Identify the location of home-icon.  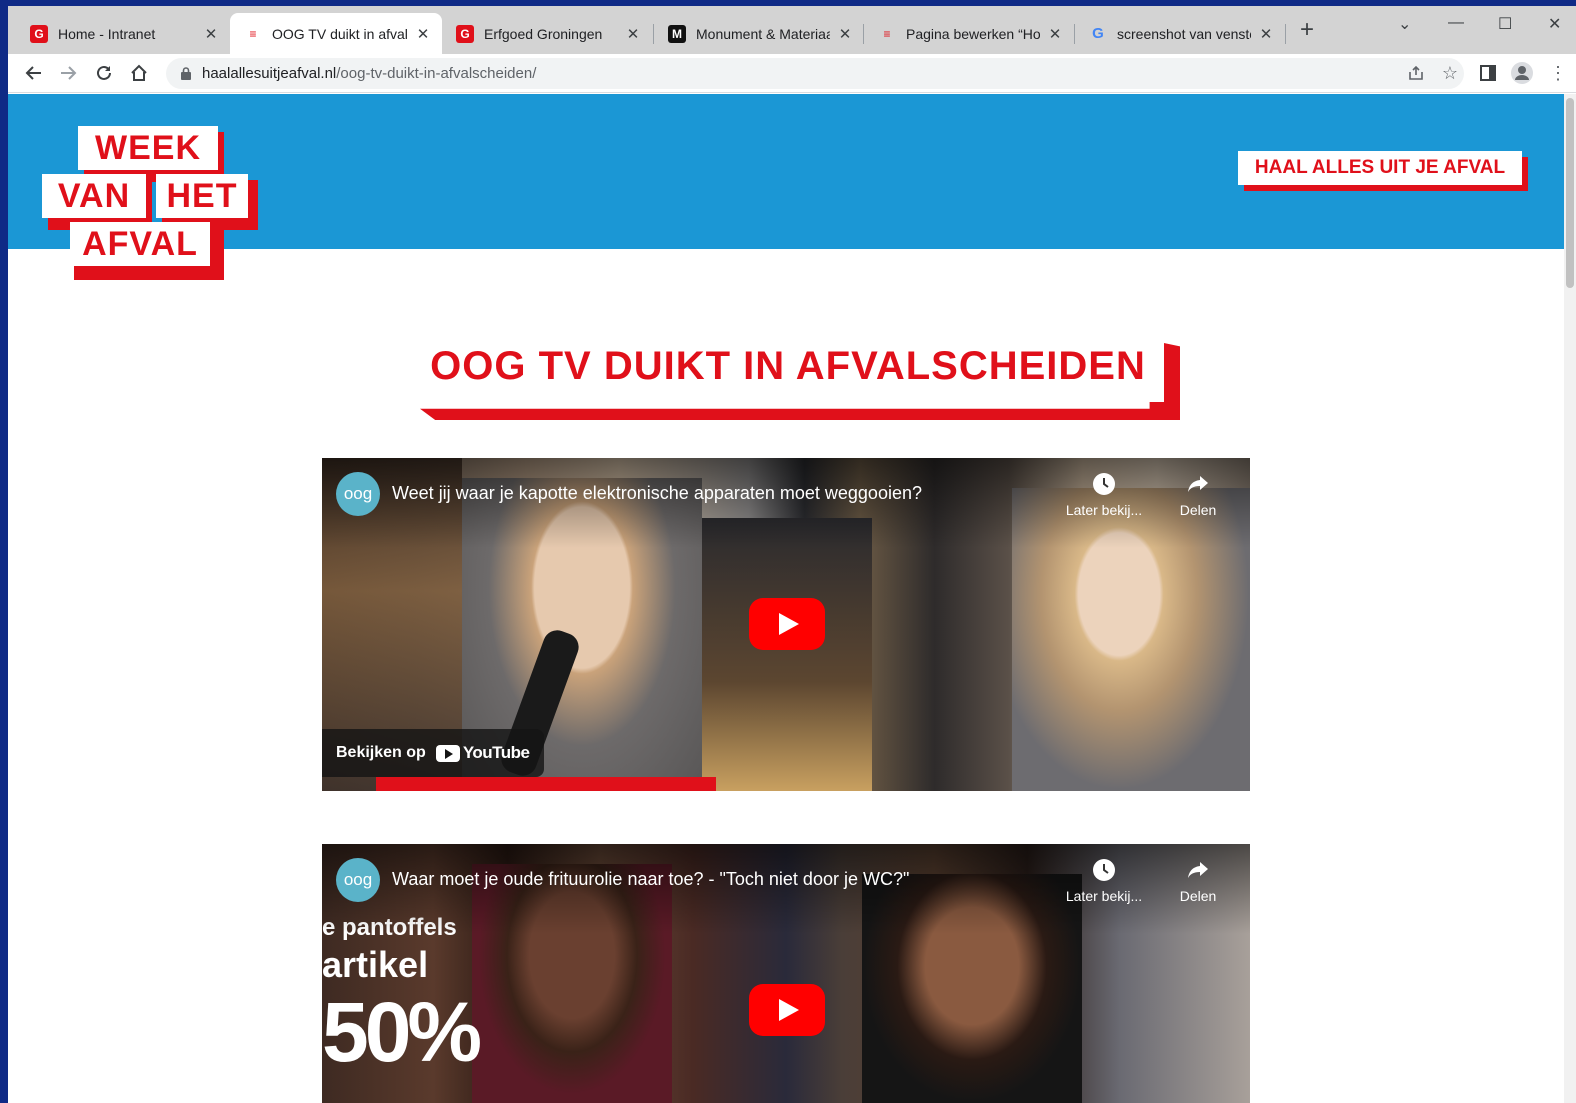
(139, 73).